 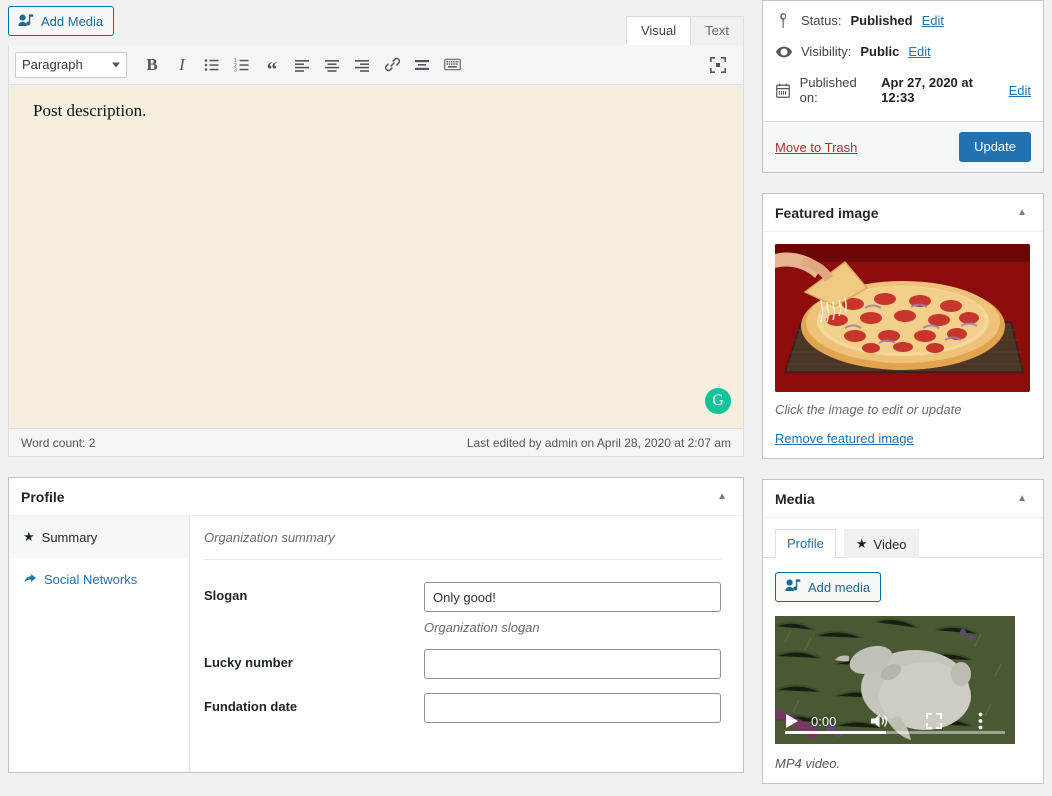 I want to click on keyboard-shortcuts-icon, so click(x=452, y=65).